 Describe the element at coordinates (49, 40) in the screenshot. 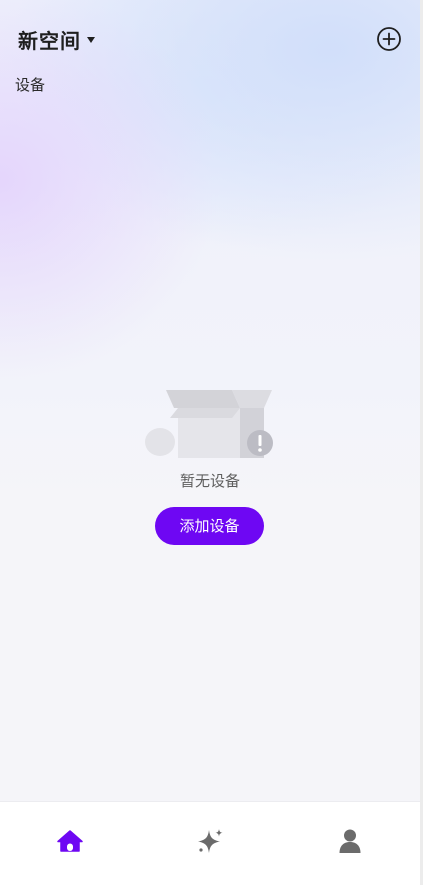

I see `space-name: 新空间` at that location.